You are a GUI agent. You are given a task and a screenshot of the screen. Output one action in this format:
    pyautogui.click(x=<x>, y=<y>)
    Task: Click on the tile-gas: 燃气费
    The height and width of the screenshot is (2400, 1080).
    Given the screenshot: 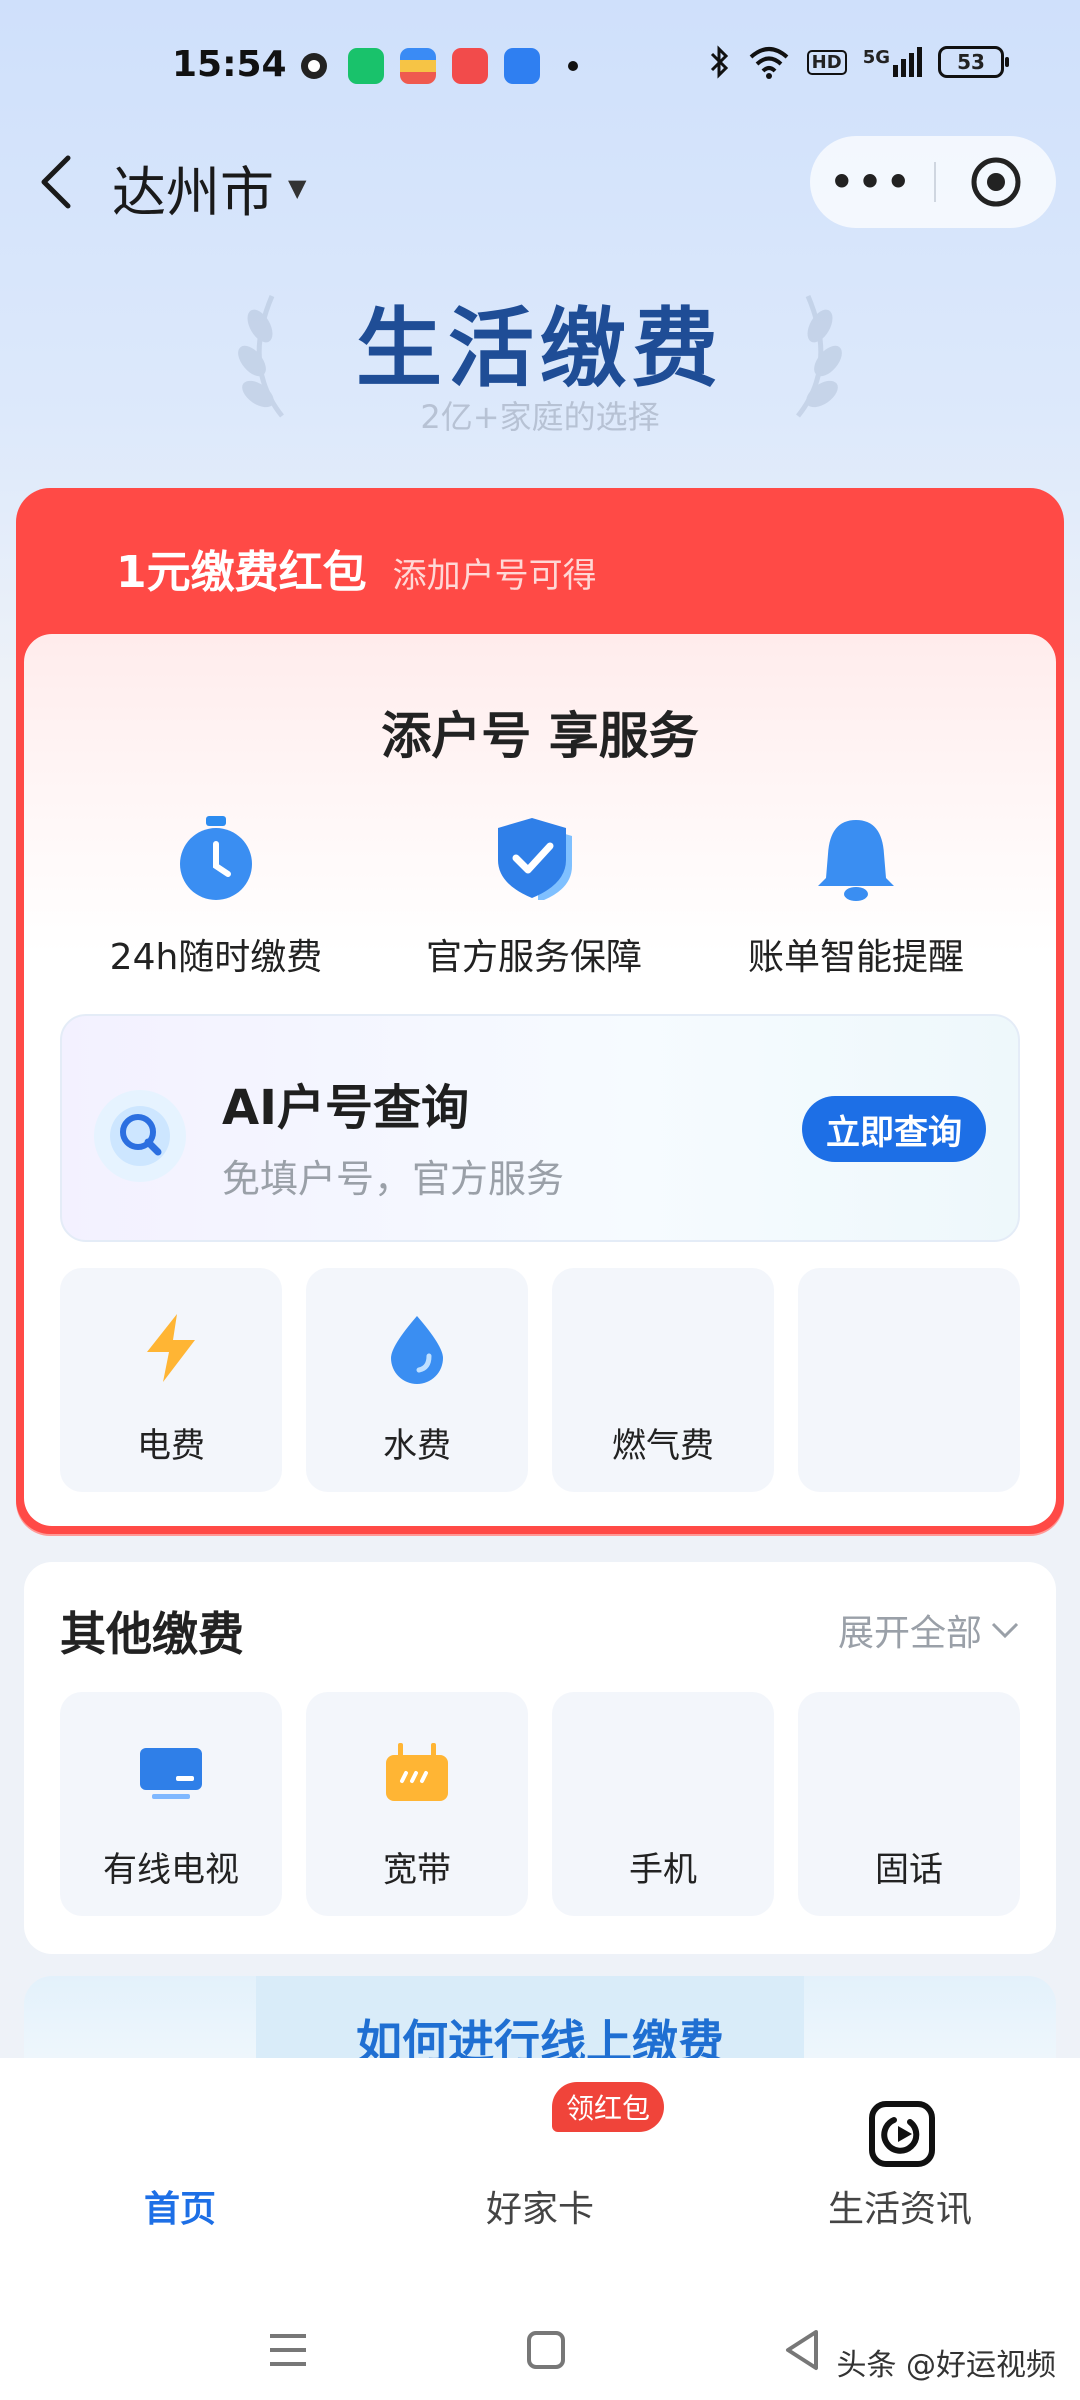 What is the action you would take?
    pyautogui.click(x=663, y=1380)
    